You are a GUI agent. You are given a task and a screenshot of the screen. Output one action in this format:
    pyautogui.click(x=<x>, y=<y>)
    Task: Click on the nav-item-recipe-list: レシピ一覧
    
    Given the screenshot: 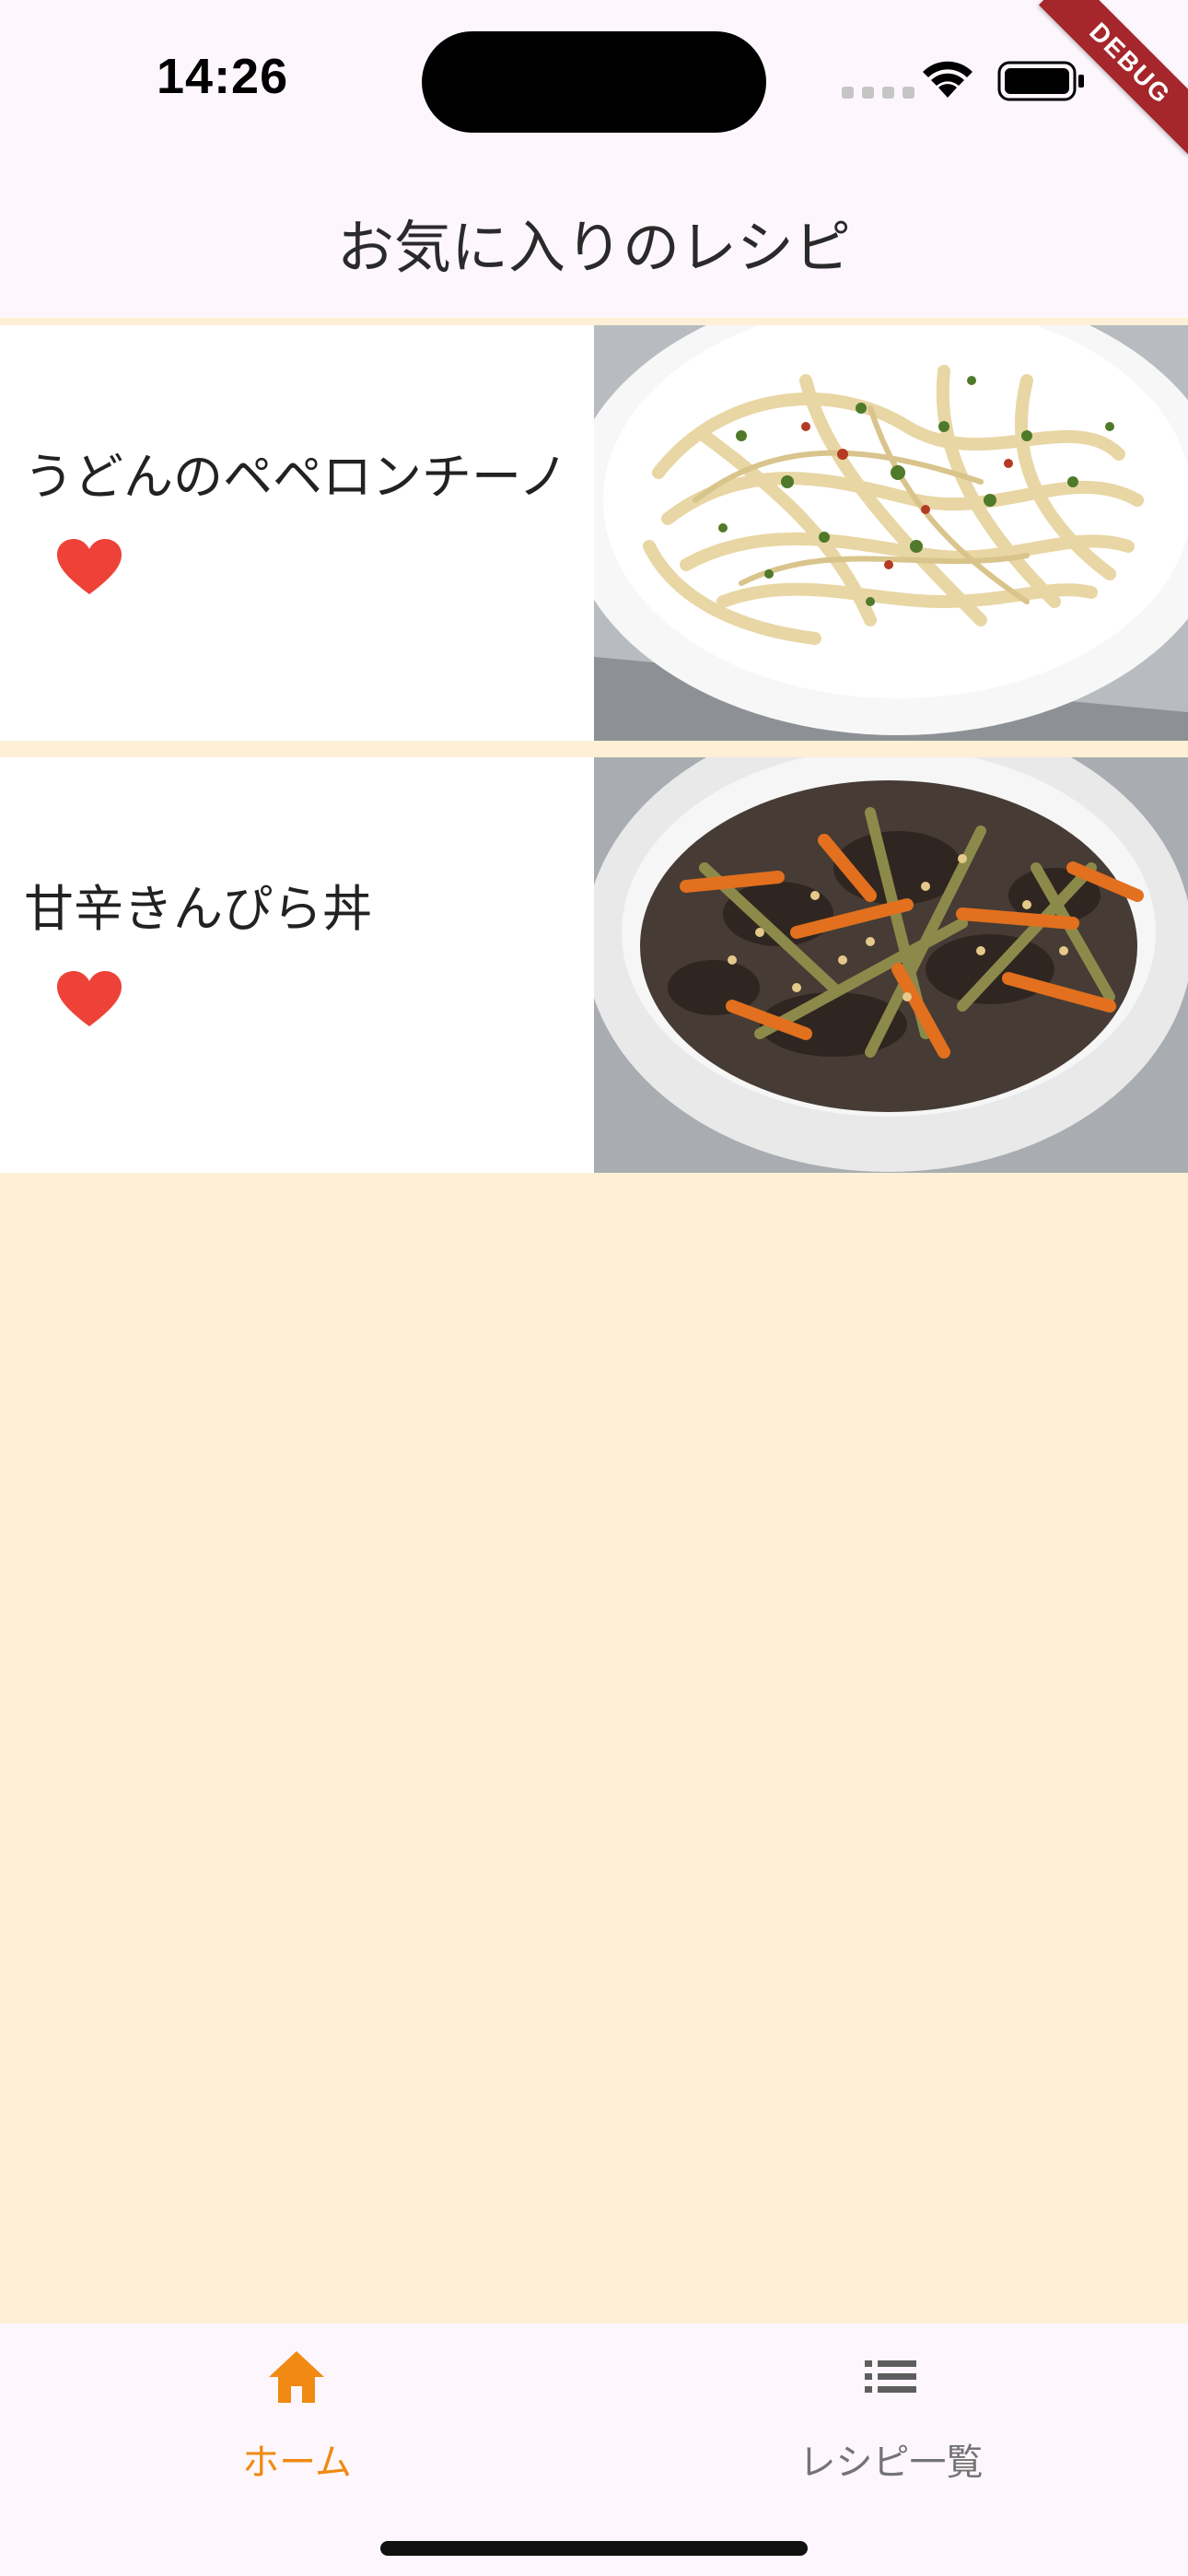 What is the action you would take?
    pyautogui.click(x=891, y=2416)
    